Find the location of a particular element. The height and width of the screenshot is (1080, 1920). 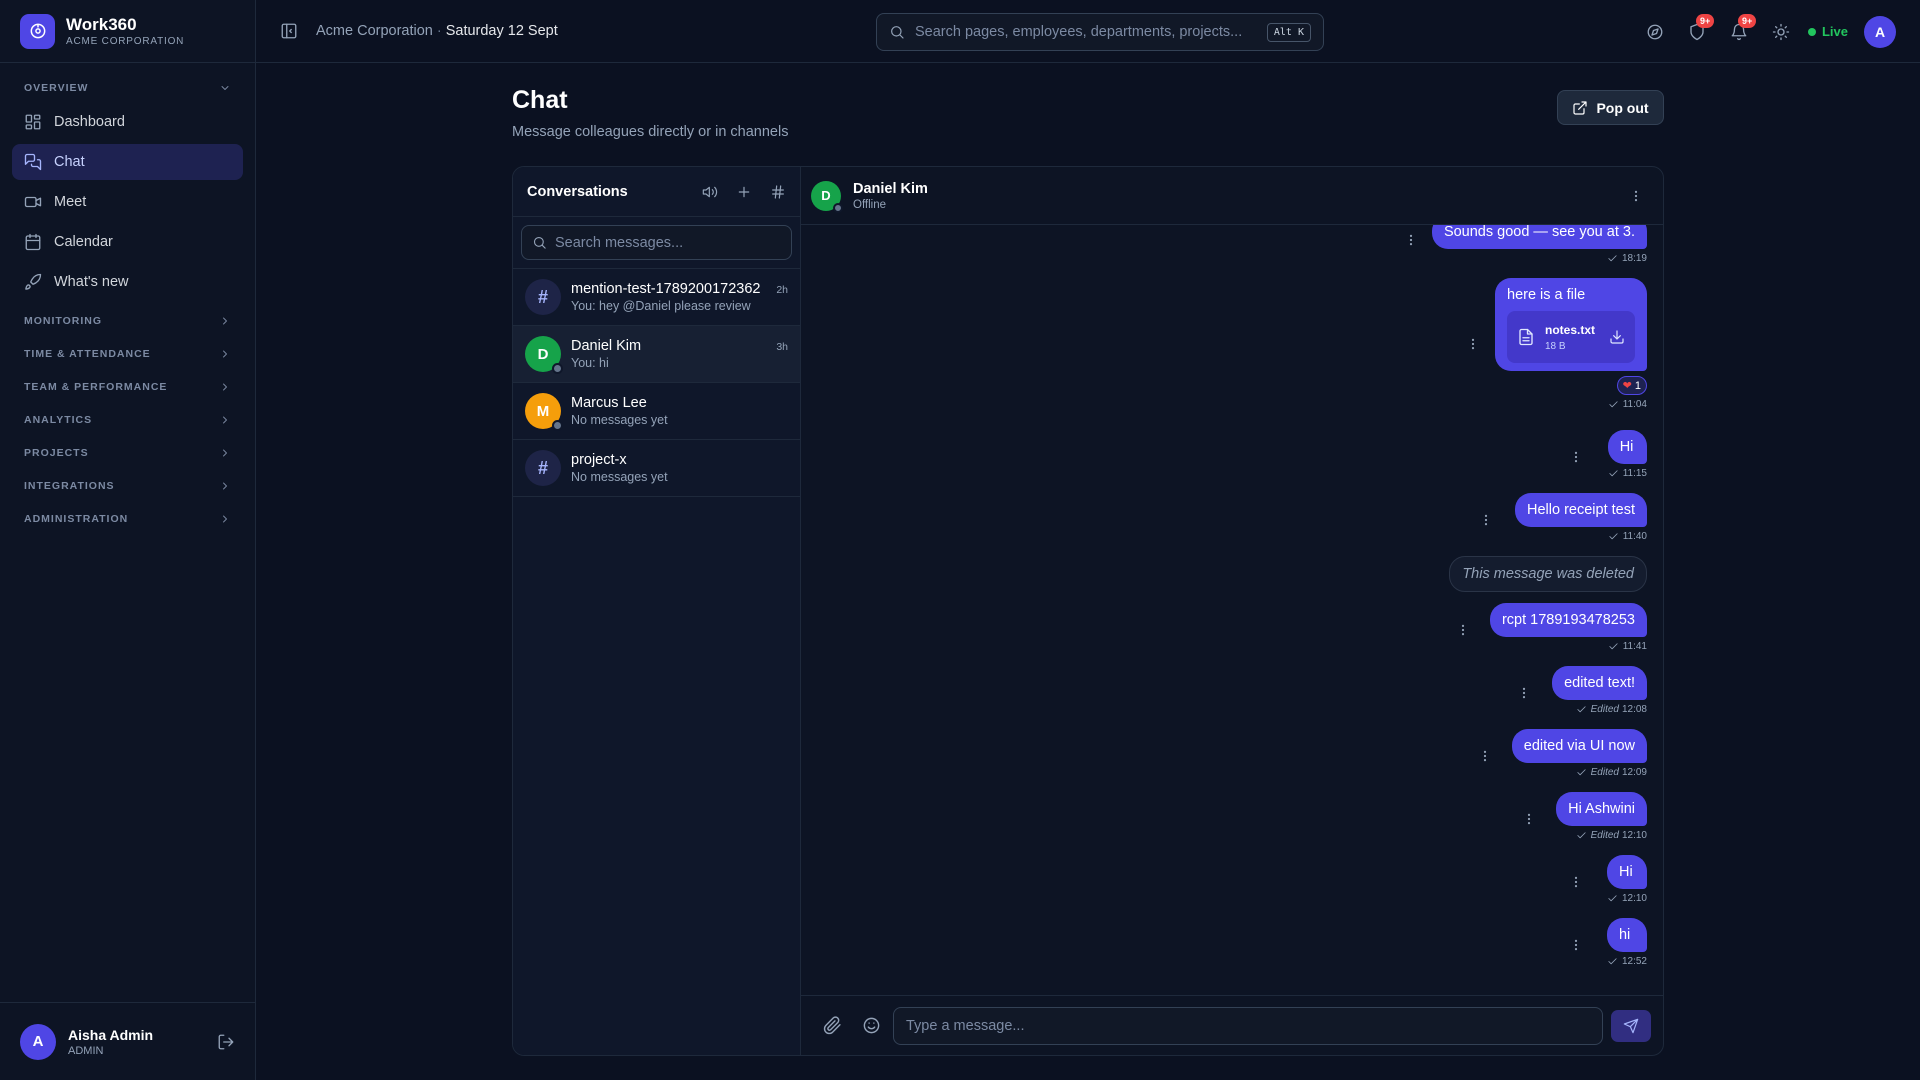

message-bubble: Hello receipt test is located at coordinates (1581, 510).